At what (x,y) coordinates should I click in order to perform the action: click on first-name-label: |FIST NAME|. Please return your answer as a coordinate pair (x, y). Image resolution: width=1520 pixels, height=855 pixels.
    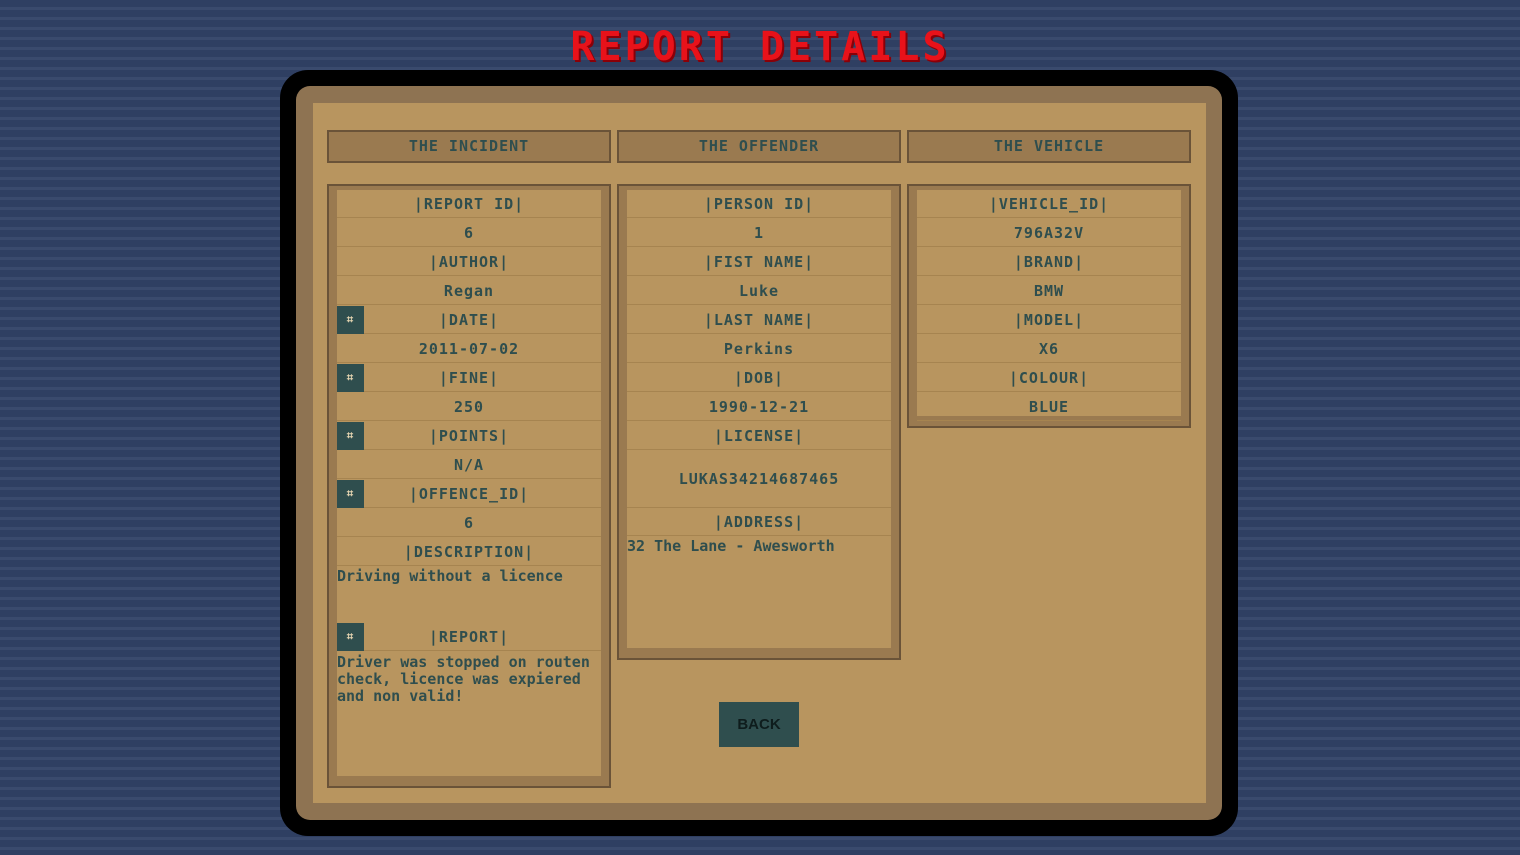
    Looking at the image, I should click on (759, 262).